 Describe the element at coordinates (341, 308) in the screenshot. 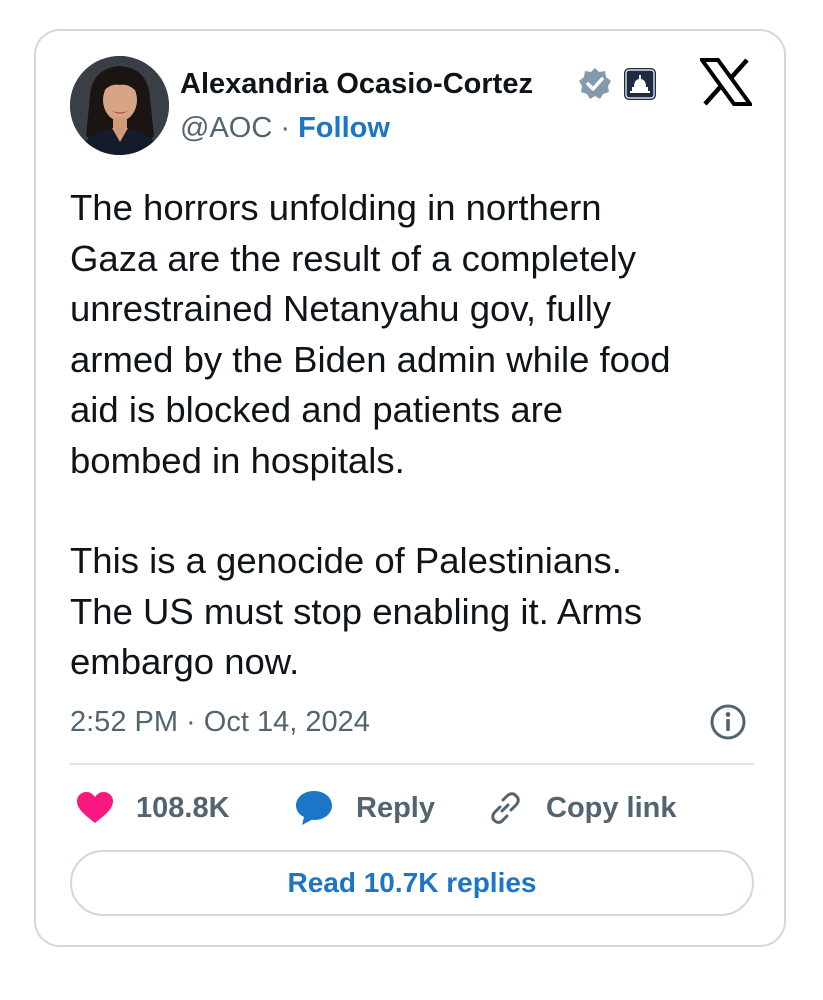

I see `tweet-line: unrestrained Netanyahu gov, fully` at that location.